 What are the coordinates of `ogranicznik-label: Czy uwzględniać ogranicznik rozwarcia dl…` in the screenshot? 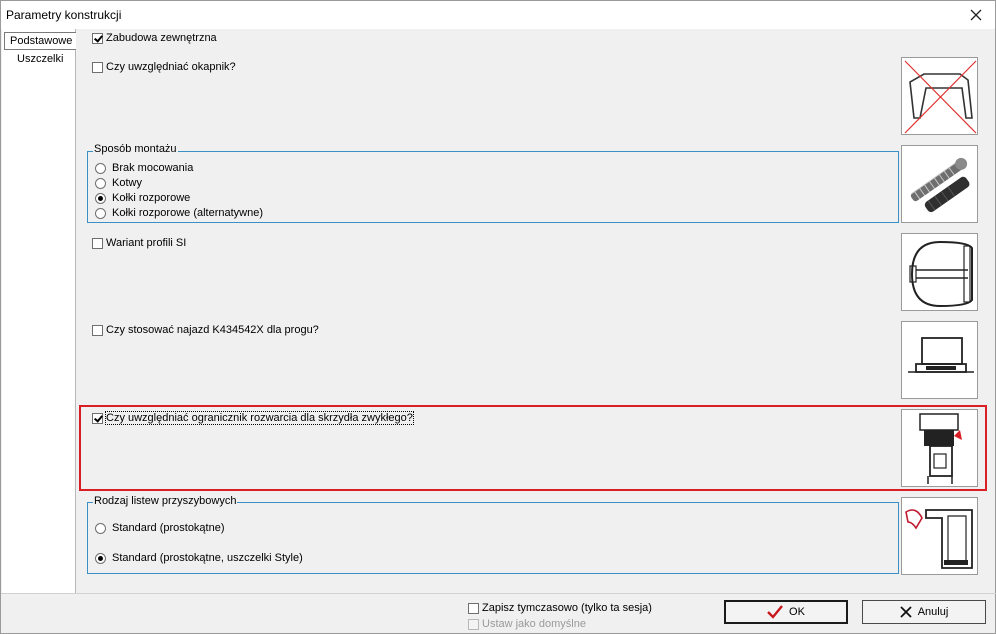 It's located at (259, 418).